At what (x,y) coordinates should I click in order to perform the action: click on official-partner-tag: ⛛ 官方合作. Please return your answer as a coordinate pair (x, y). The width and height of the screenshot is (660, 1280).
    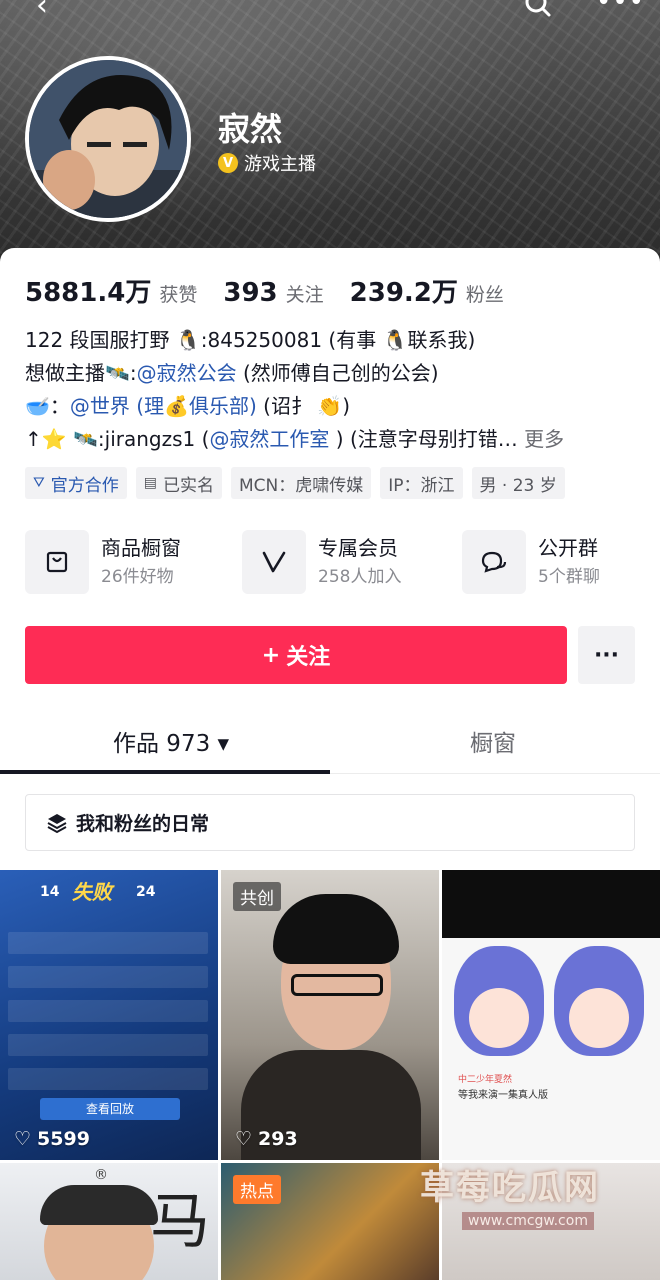
    Looking at the image, I should click on (76, 483).